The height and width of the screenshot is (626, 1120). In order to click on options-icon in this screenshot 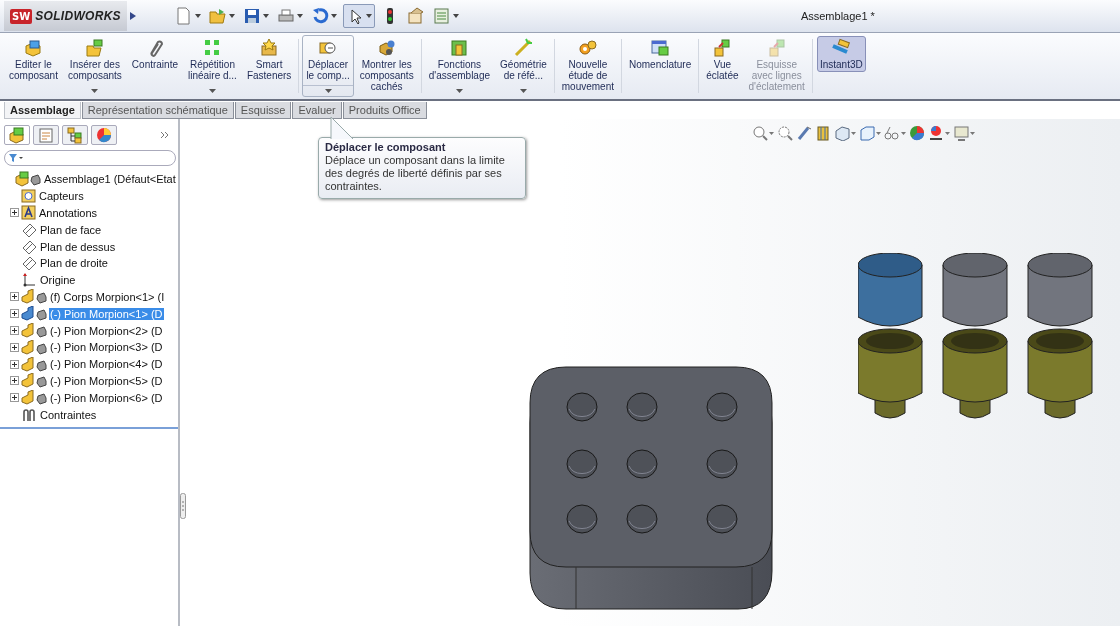, I will do `click(415, 16)`.